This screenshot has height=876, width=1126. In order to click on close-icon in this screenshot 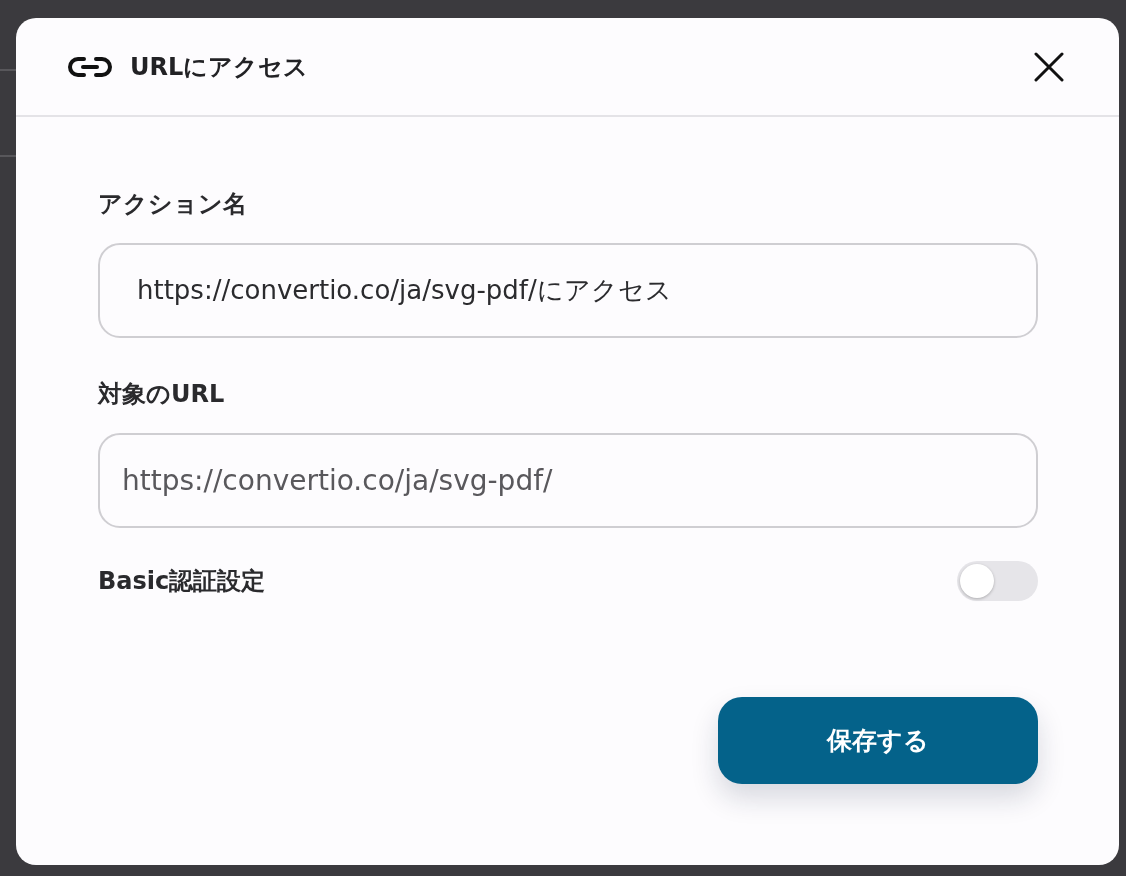, I will do `click(1049, 66)`.